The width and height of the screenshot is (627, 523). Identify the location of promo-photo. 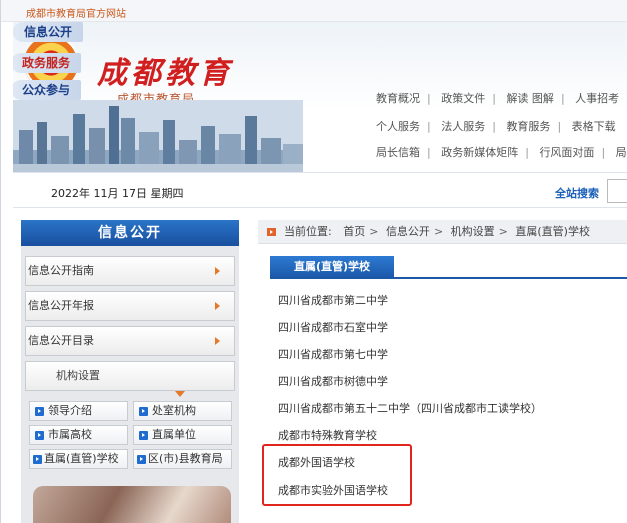
(132, 504).